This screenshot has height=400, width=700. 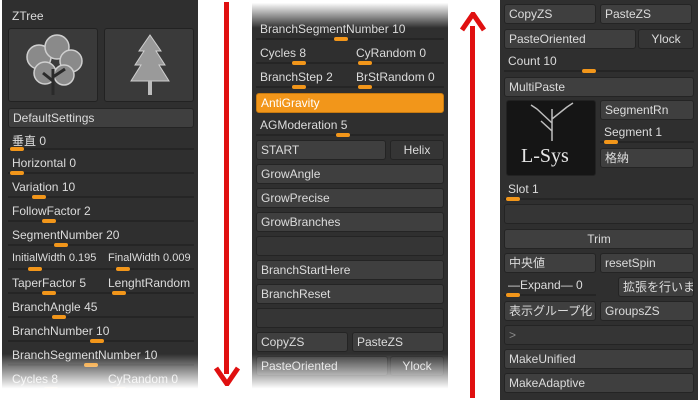 I want to click on expand-chevron-button: >, so click(x=599, y=335).